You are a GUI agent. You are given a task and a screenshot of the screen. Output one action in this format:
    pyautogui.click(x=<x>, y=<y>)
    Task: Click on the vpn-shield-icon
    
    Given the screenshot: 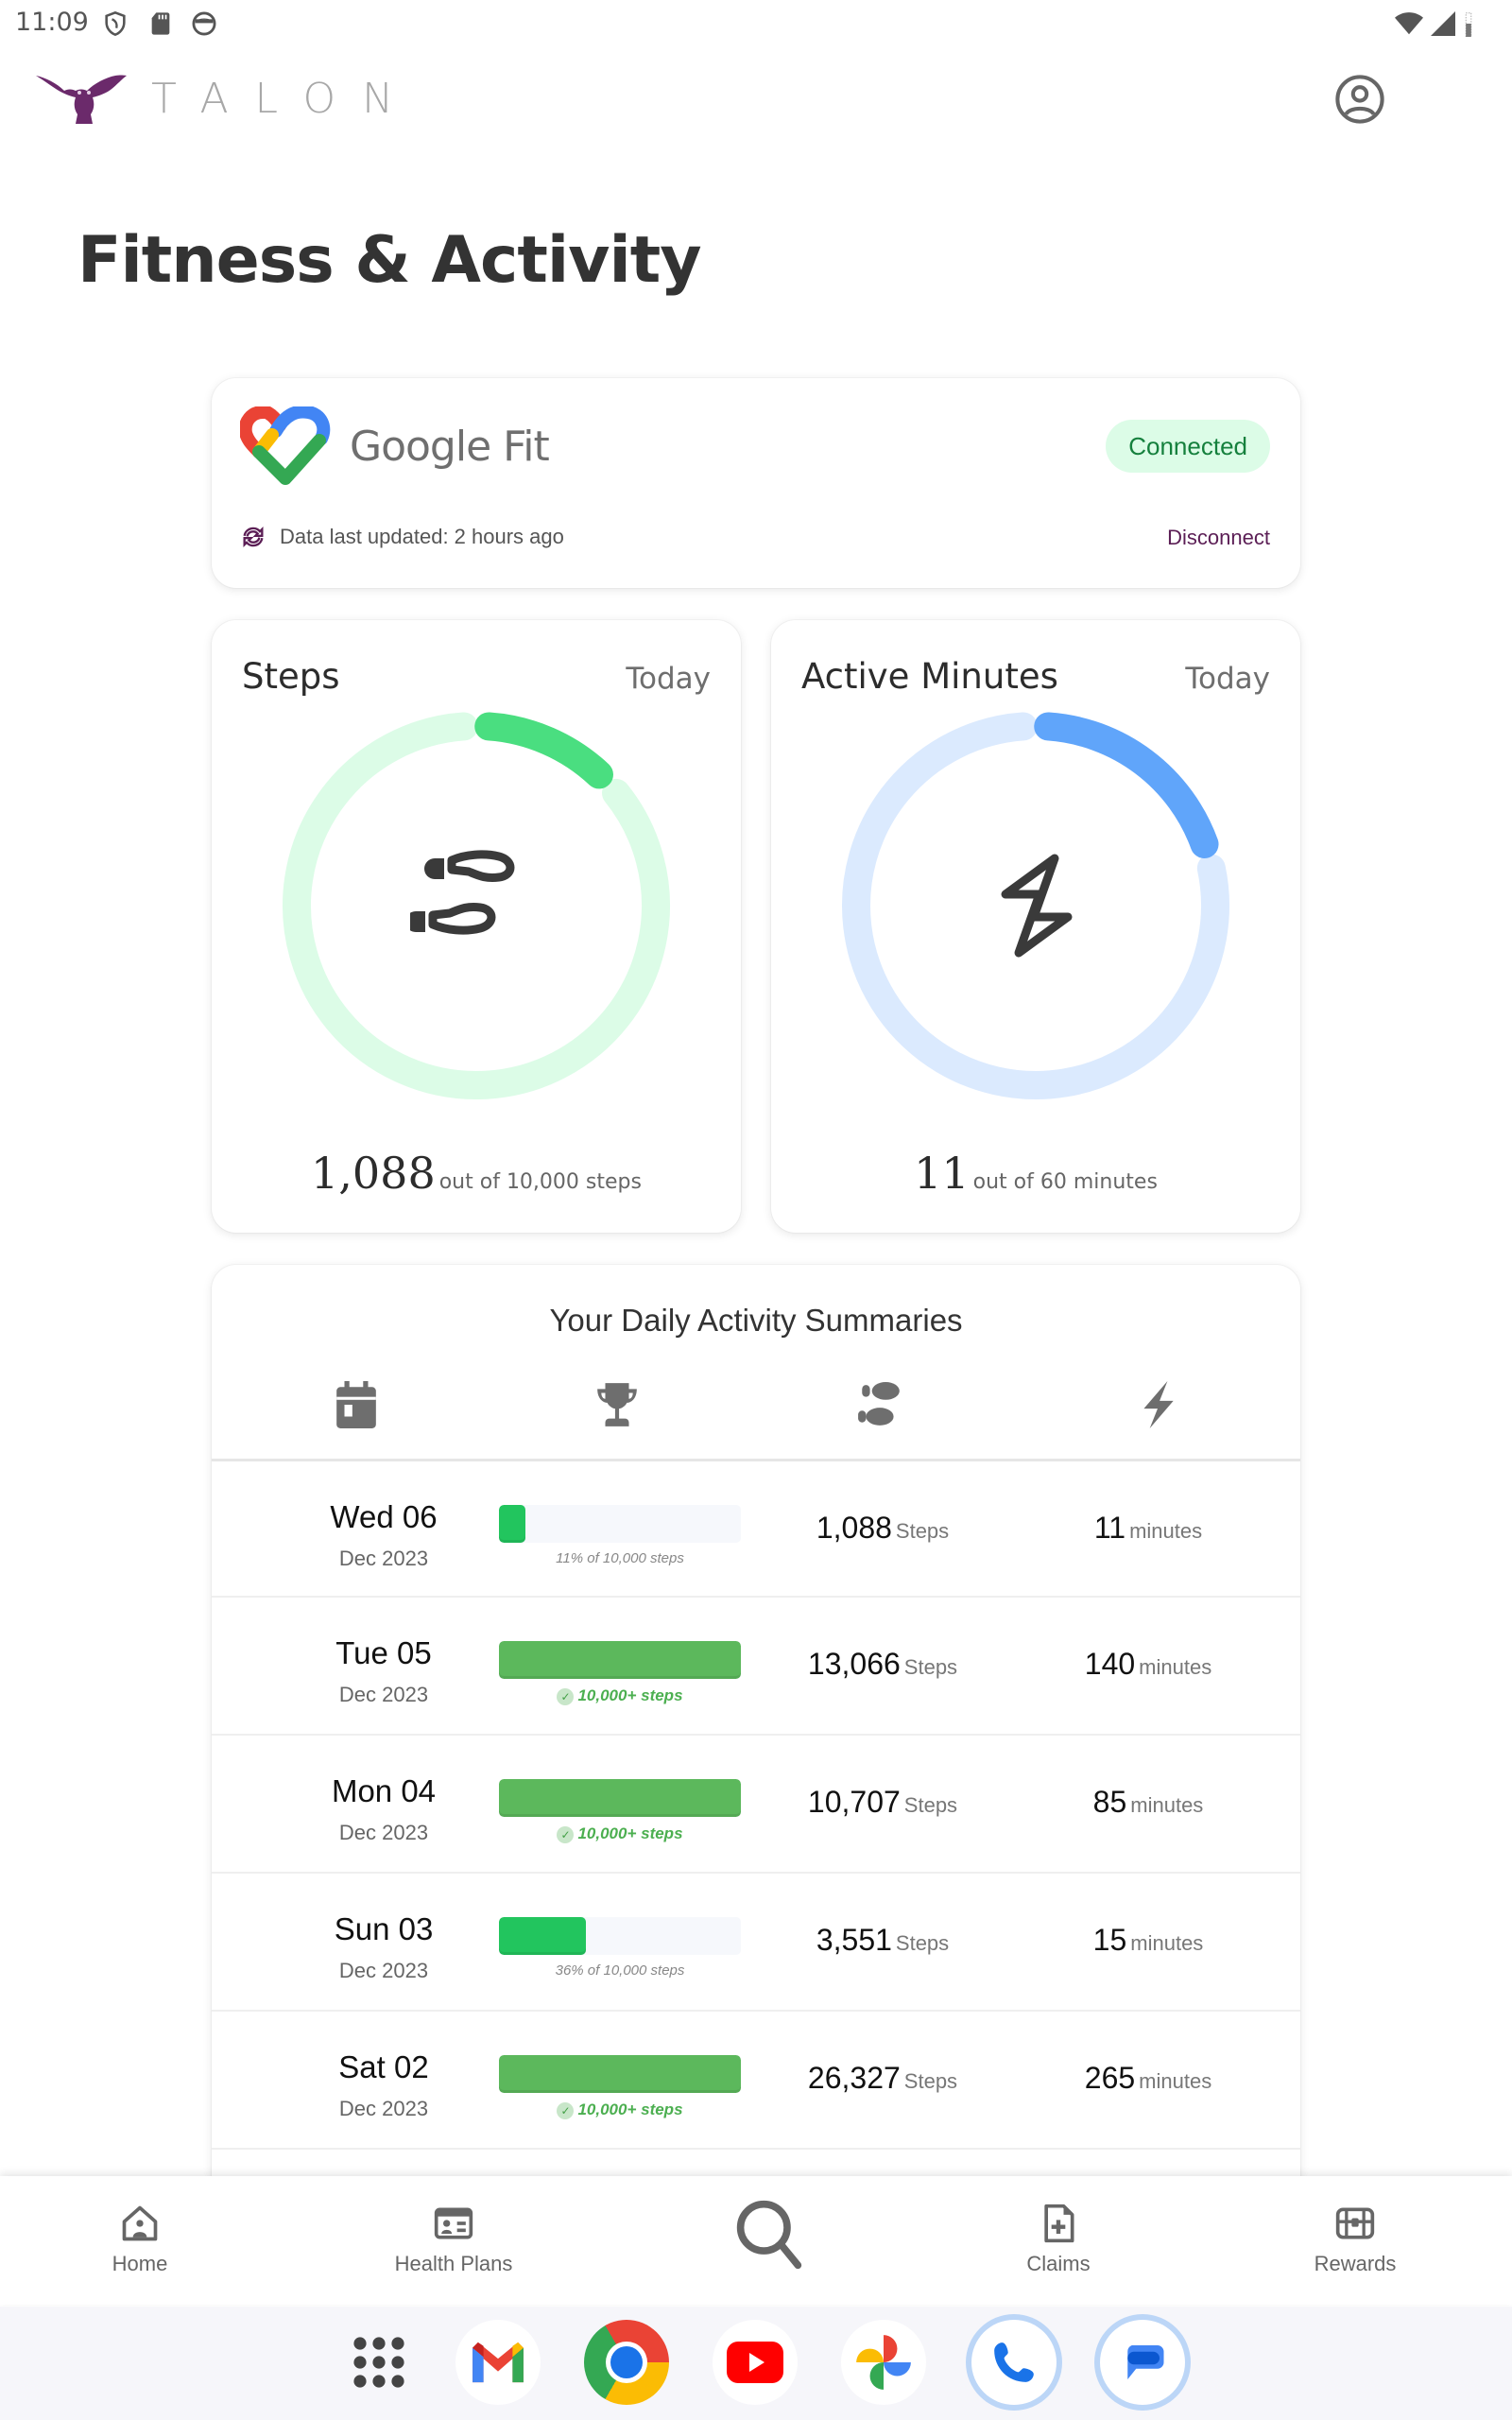 What is the action you would take?
    pyautogui.click(x=115, y=24)
    